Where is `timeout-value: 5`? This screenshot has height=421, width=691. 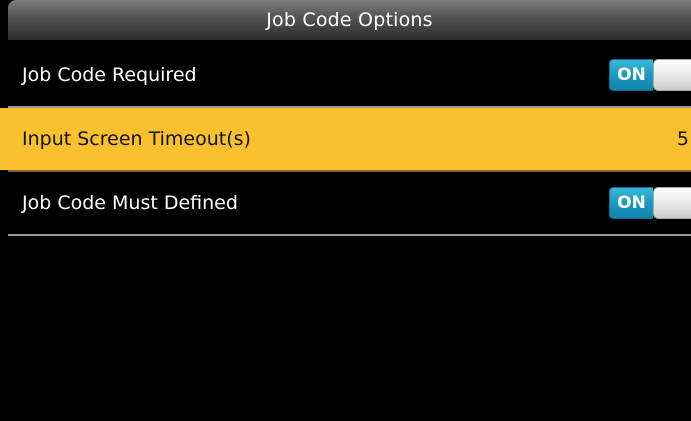 timeout-value: 5 is located at coordinates (682, 139).